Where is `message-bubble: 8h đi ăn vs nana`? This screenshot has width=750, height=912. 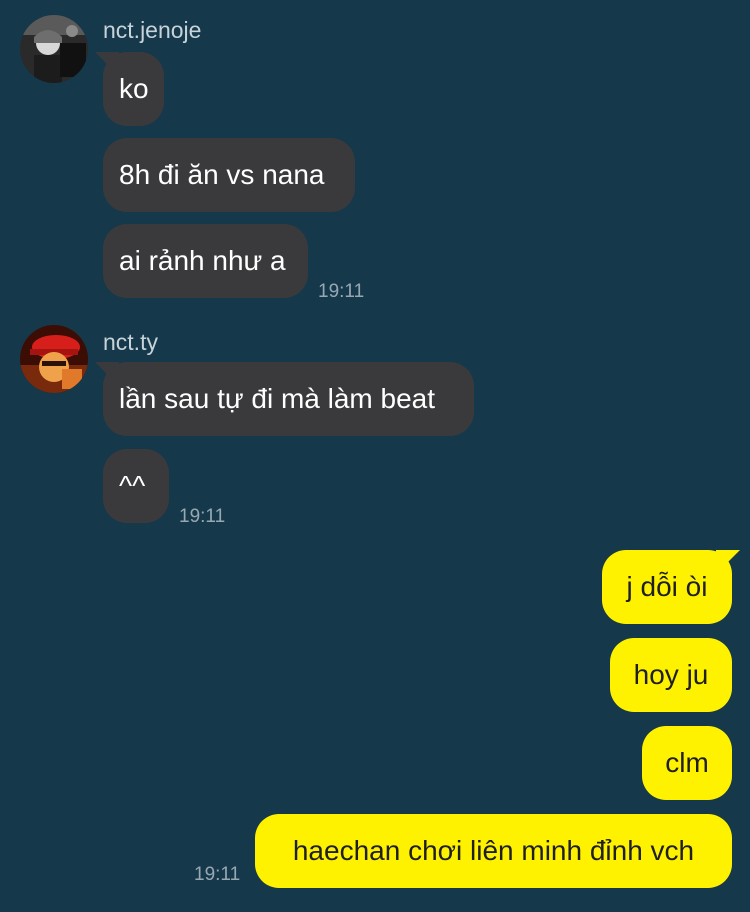
message-bubble: 8h đi ăn vs nana is located at coordinates (229, 175).